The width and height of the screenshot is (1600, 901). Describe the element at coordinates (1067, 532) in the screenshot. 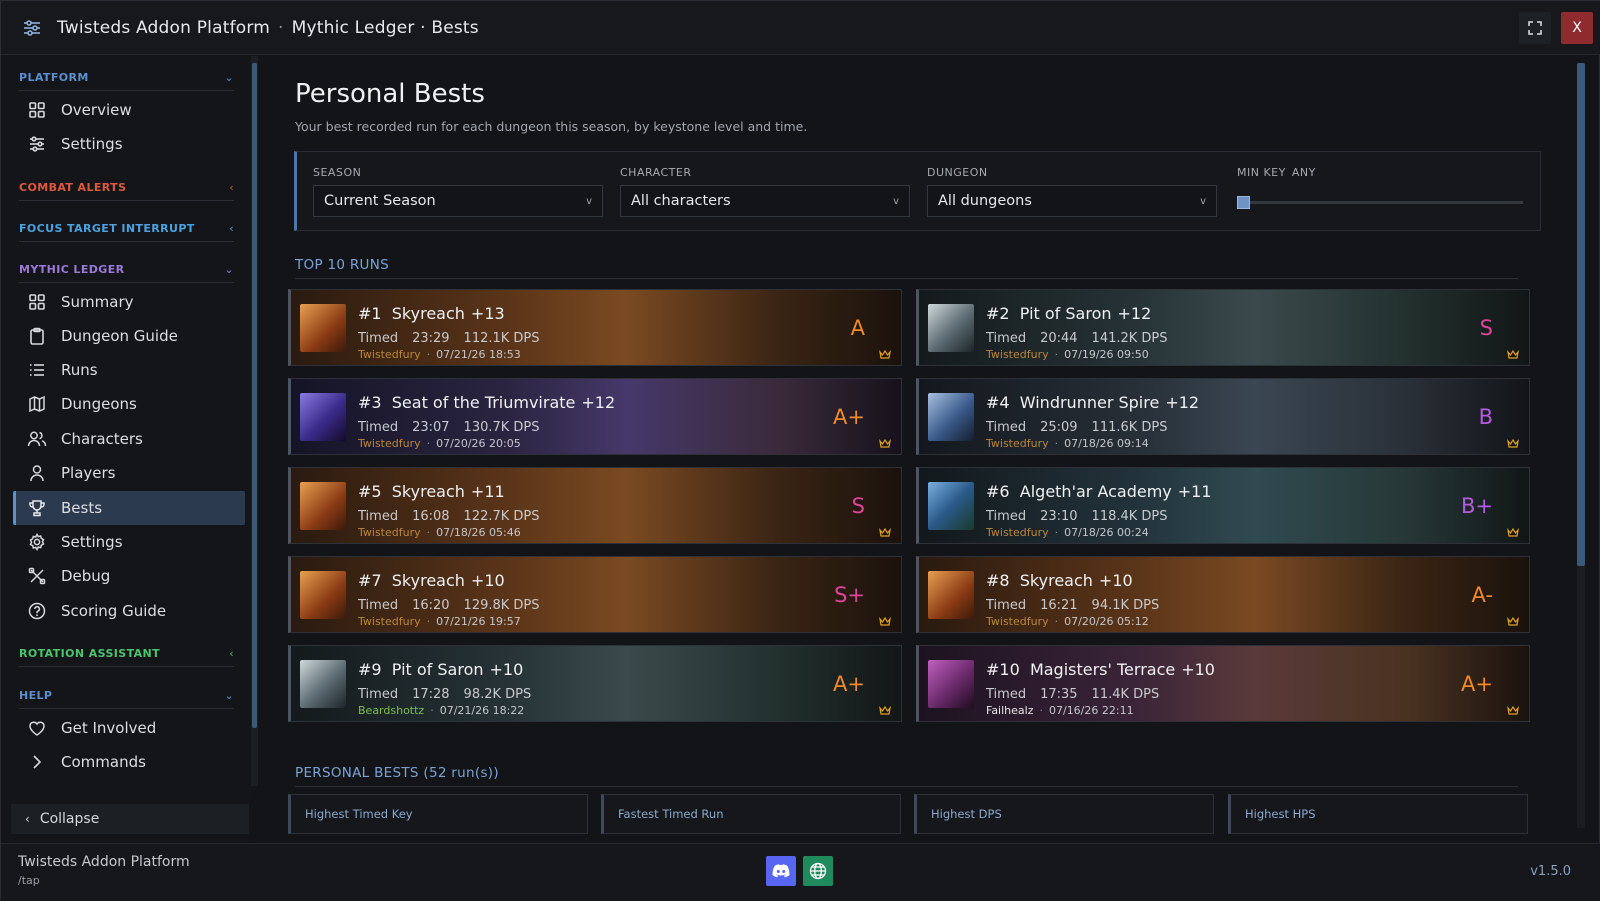

I see `run-meta: Twistedfury · 07/18/26 00:24` at that location.